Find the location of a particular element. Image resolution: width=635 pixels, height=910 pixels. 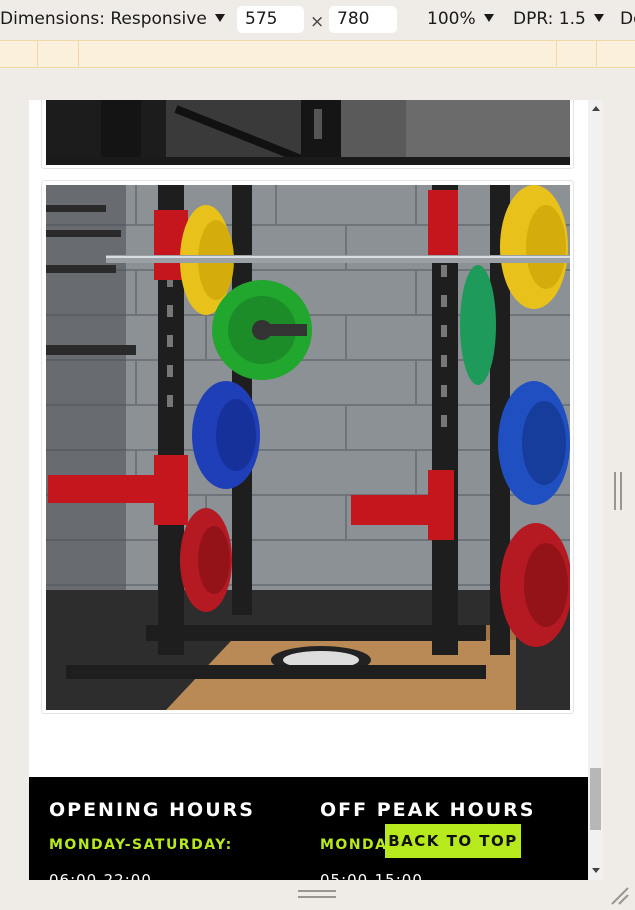

zoom-label: 100% is located at coordinates (451, 19).